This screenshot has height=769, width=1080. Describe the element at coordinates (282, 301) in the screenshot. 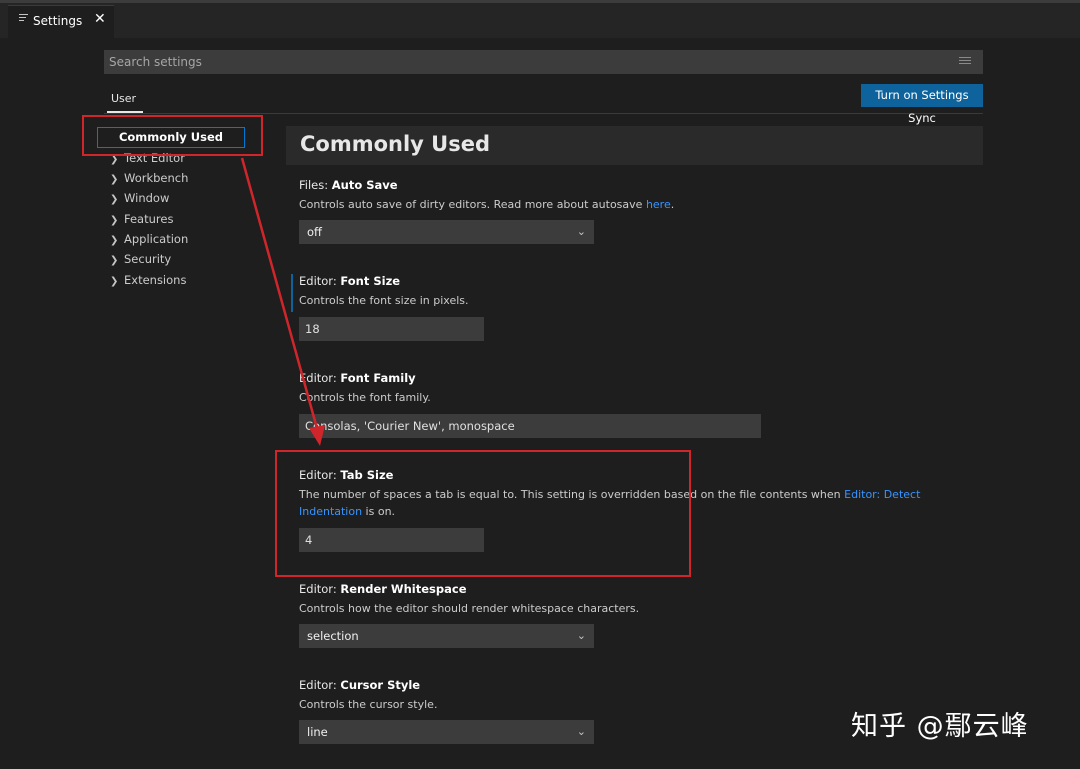

I see `annotation-arrow` at that location.